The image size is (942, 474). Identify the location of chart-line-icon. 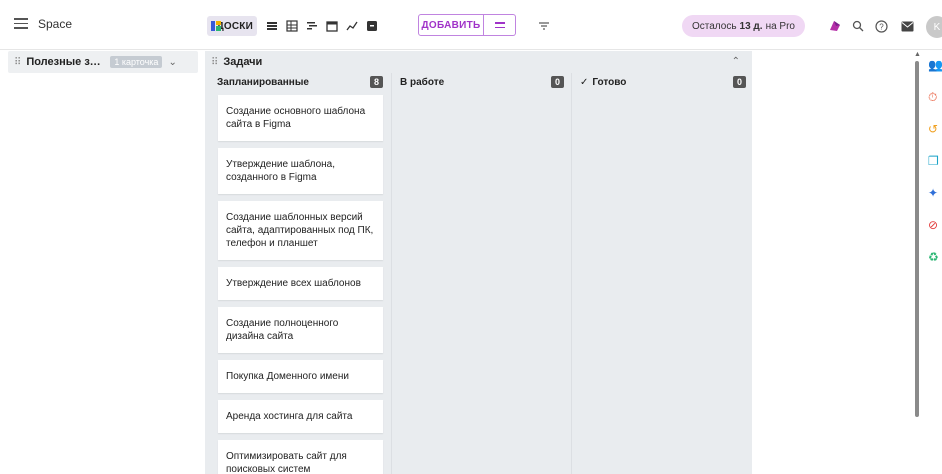
(352, 26).